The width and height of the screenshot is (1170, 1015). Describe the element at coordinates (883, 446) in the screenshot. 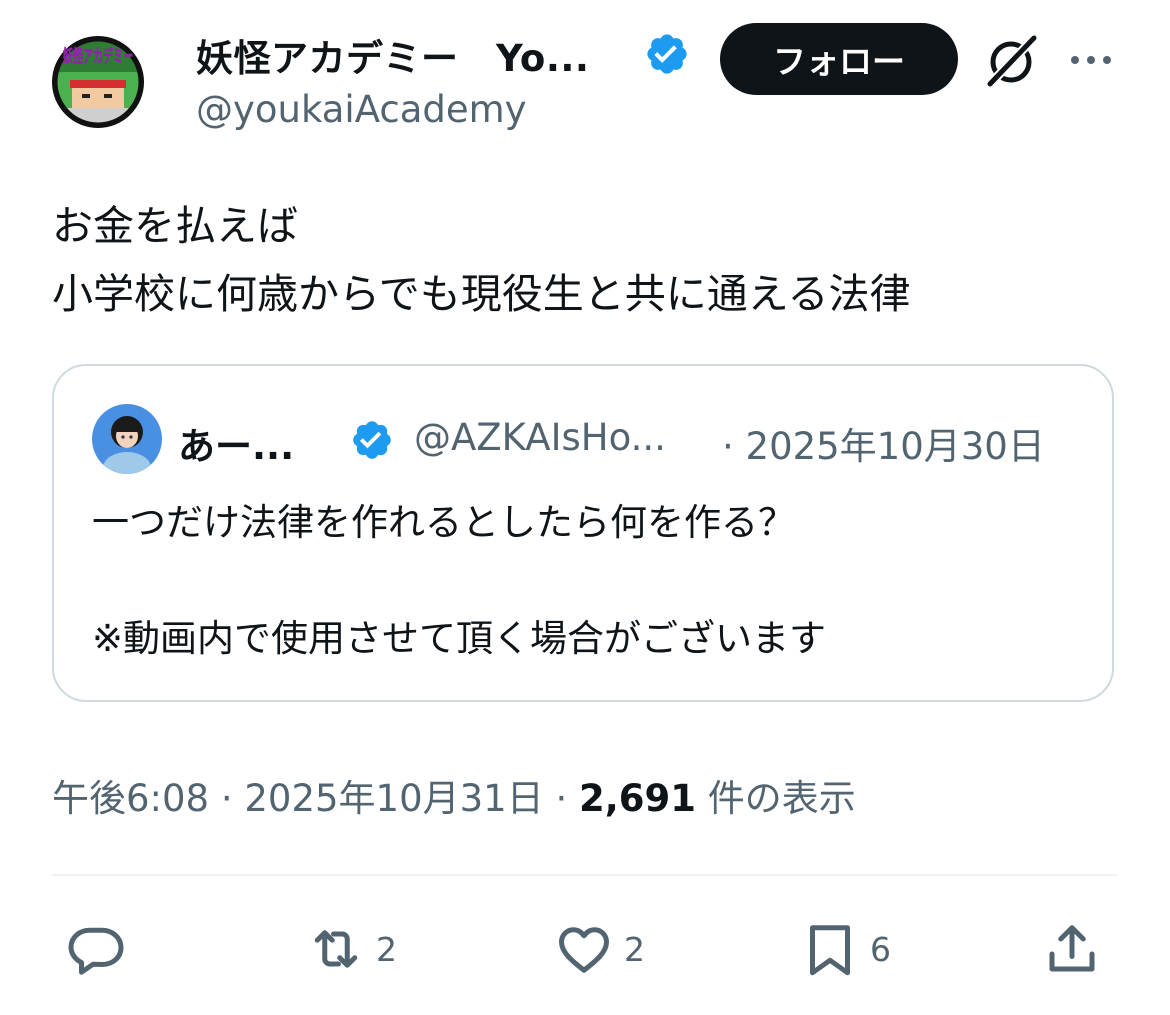

I see `quoted-tweet-date: · 2025年10月30日` at that location.